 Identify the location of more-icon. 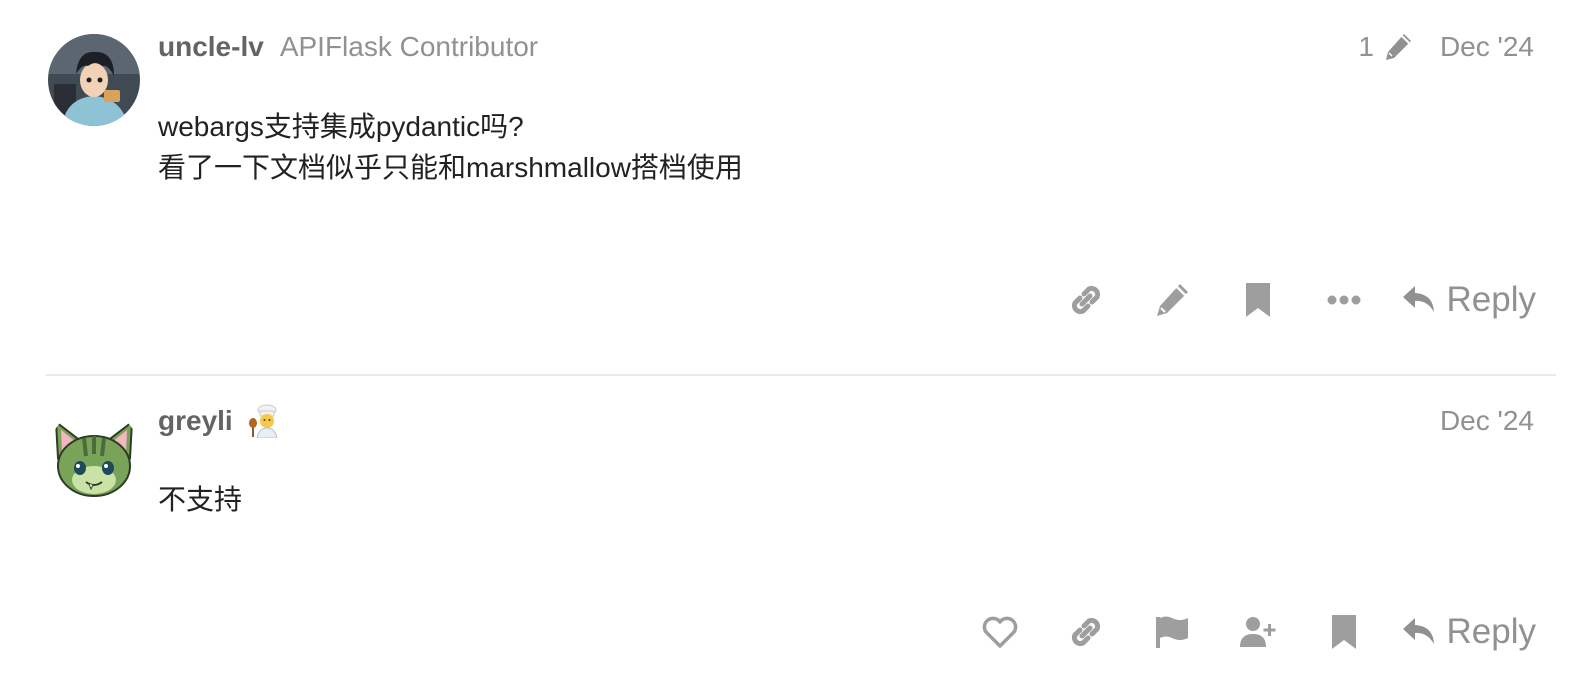
(1344, 300).